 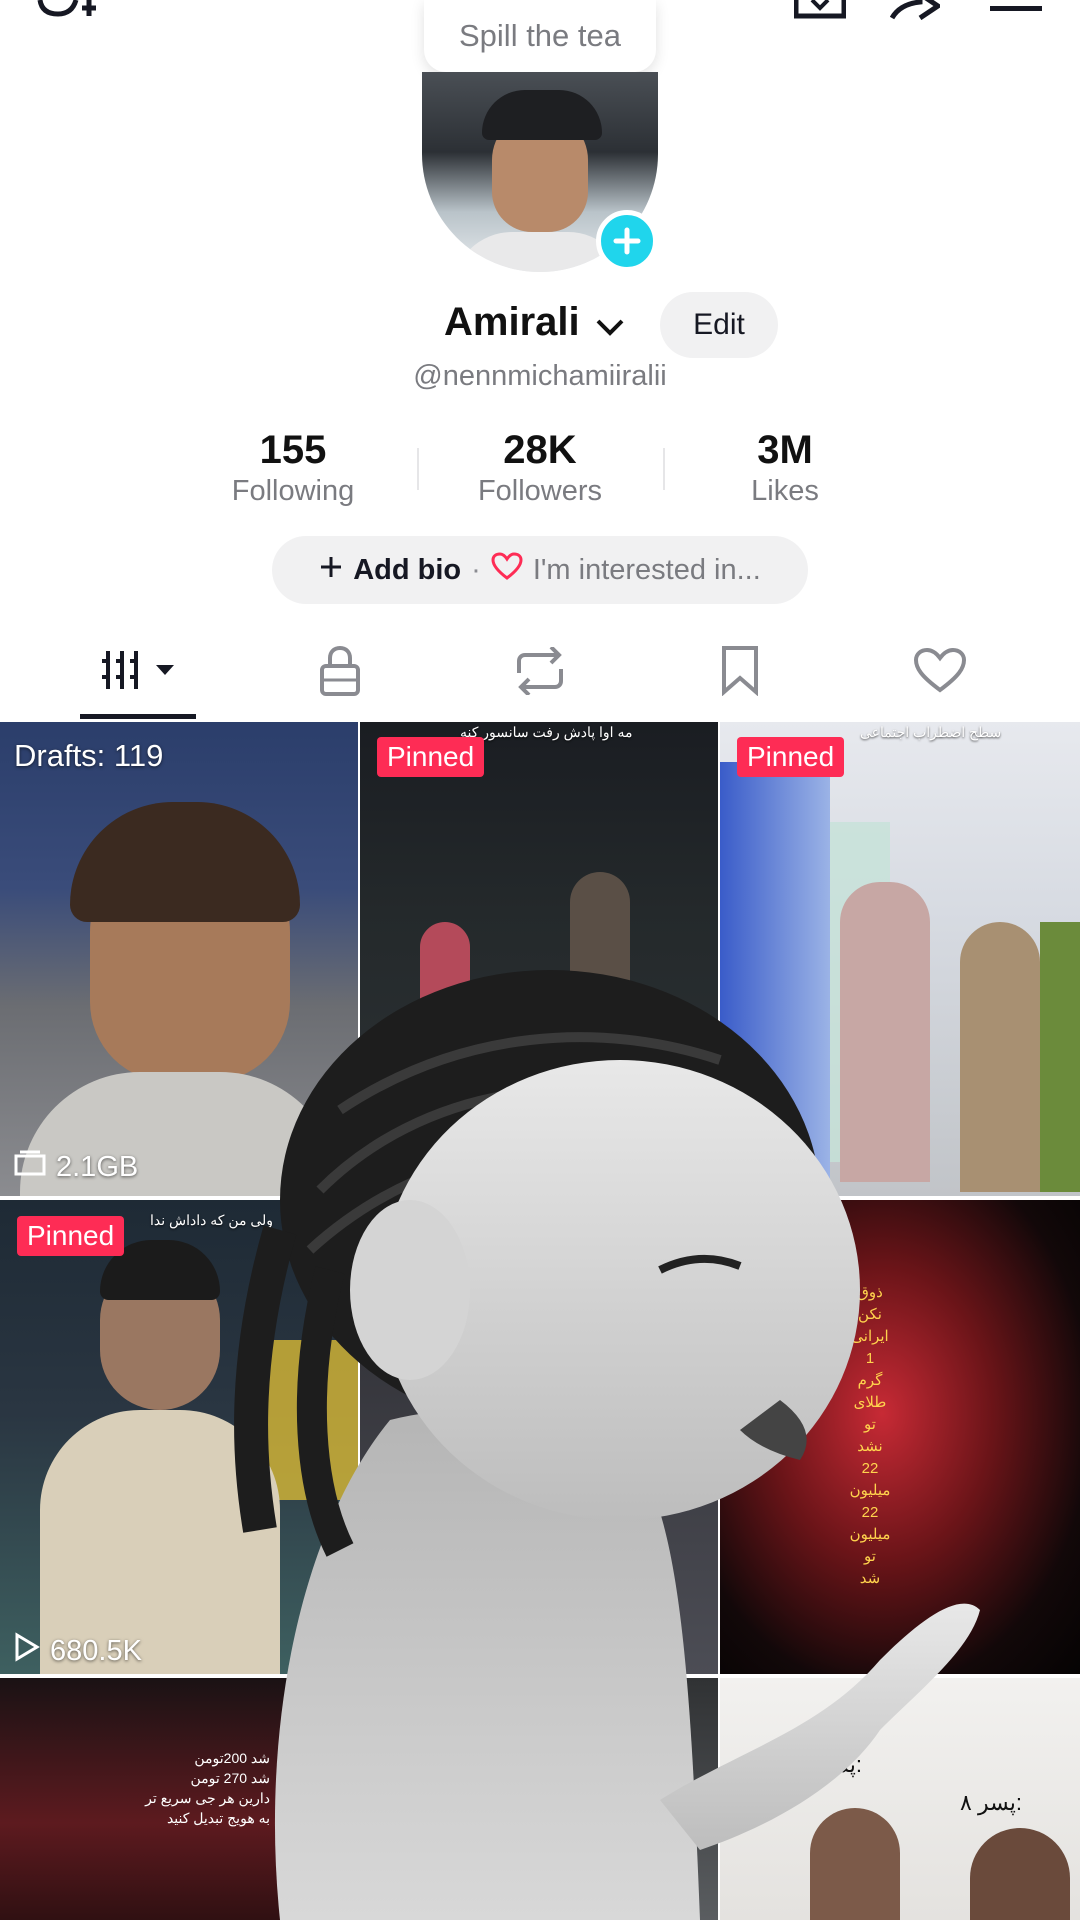 I want to click on video-caption: مه اوا پادش رفت سانسور کنه, so click(x=546, y=732).